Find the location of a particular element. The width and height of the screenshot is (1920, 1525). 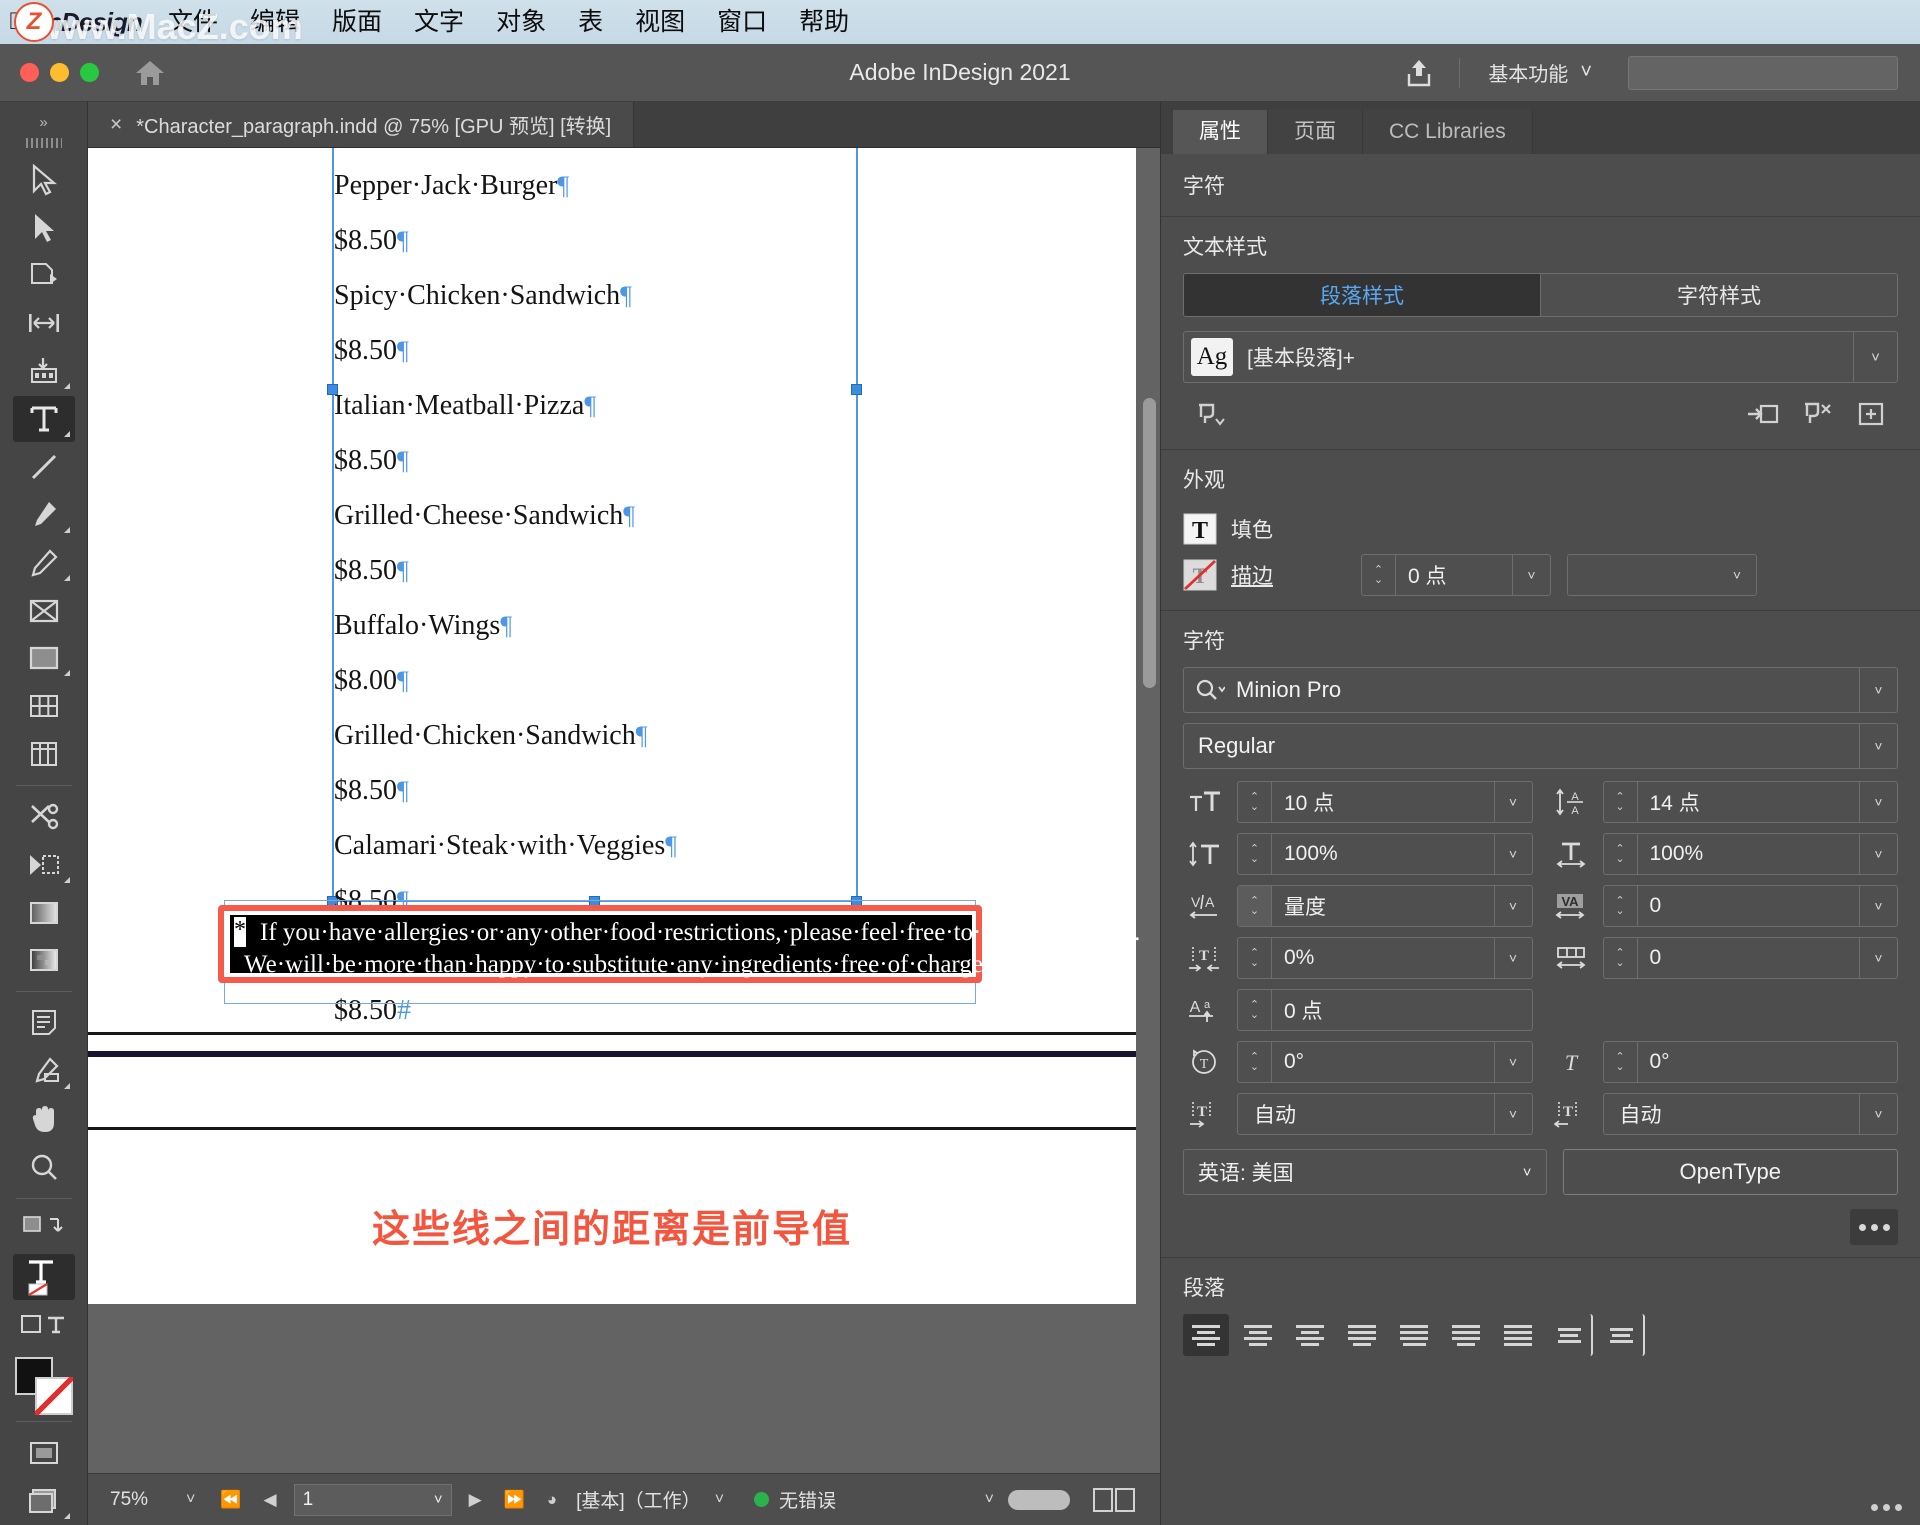

fill-stroke-swatches is located at coordinates (44, 1385).